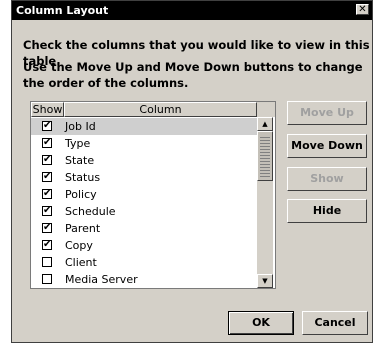 This screenshot has width=384, height=345. What do you see at coordinates (265, 124) in the screenshot?
I see `scroll-up-arrow-icon: ▲` at bounding box center [265, 124].